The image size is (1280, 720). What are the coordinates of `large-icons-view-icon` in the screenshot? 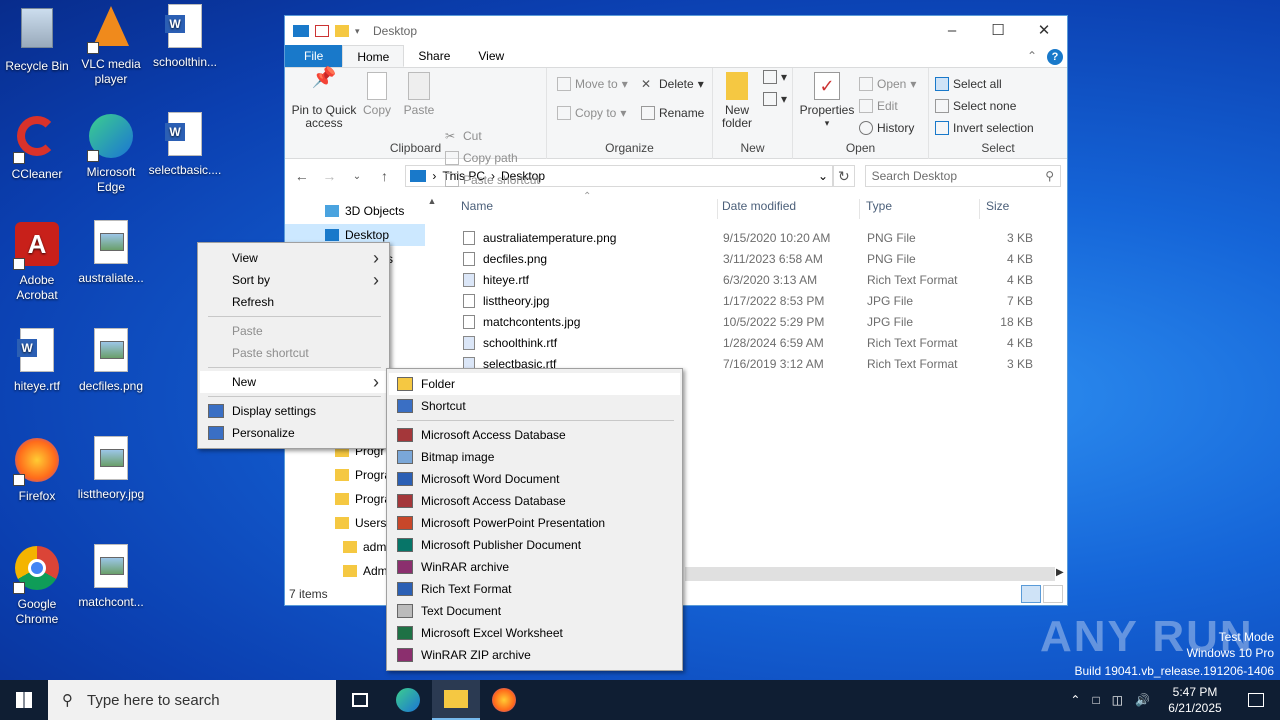 It's located at (1053, 594).